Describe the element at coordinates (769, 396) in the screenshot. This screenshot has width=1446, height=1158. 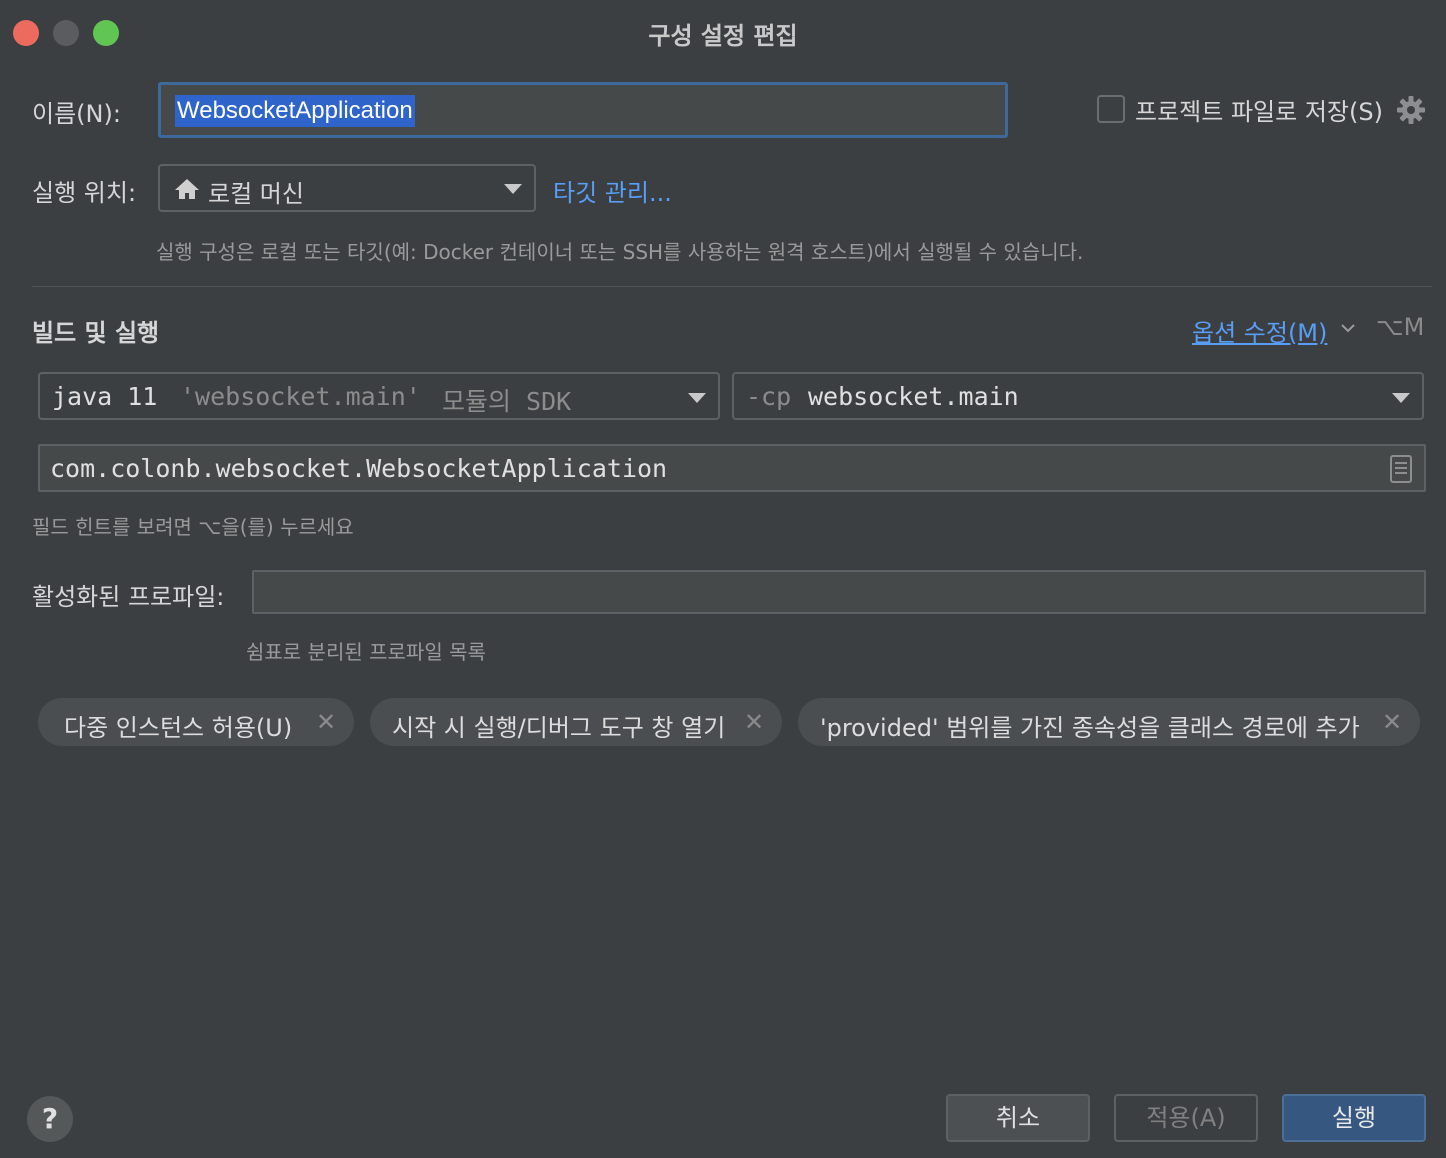
I see `classpath-prefix: -cp` at that location.